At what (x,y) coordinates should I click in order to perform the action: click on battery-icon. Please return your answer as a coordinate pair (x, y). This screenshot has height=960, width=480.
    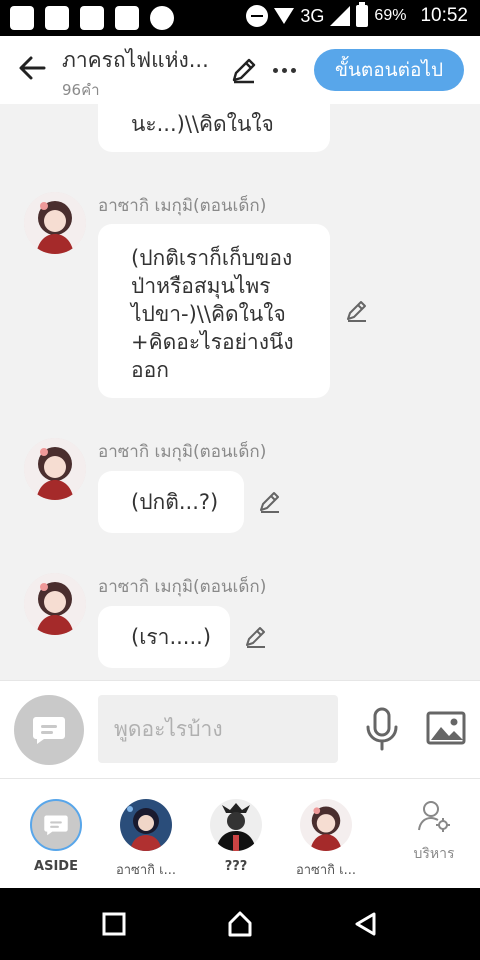
    Looking at the image, I should click on (362, 14).